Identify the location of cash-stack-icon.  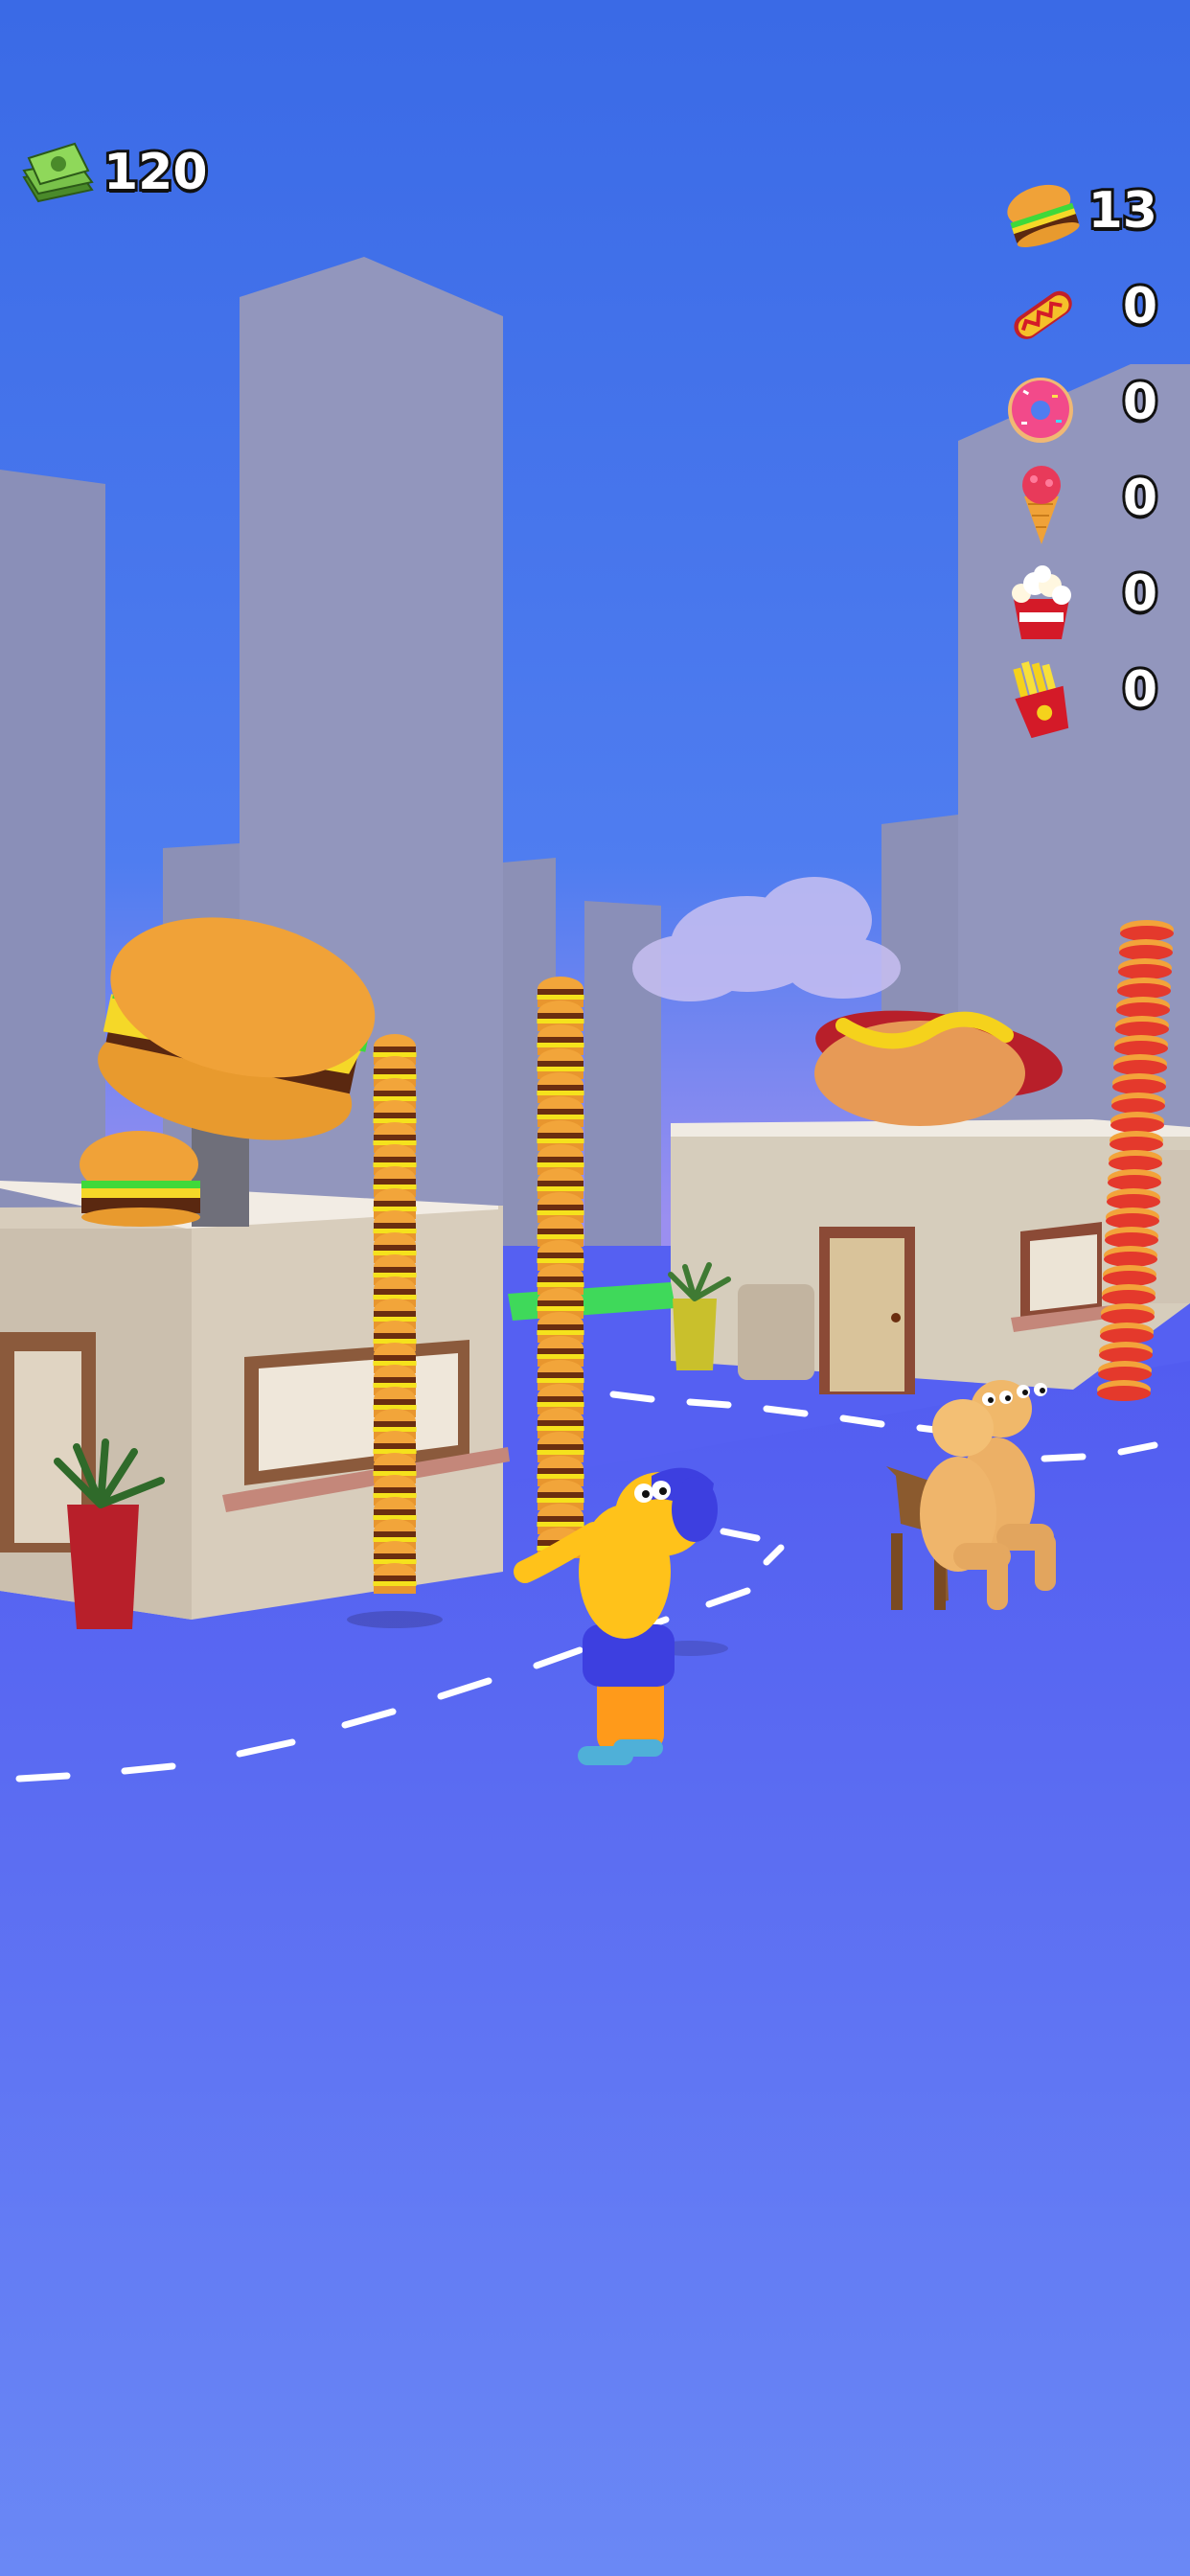
(58, 172).